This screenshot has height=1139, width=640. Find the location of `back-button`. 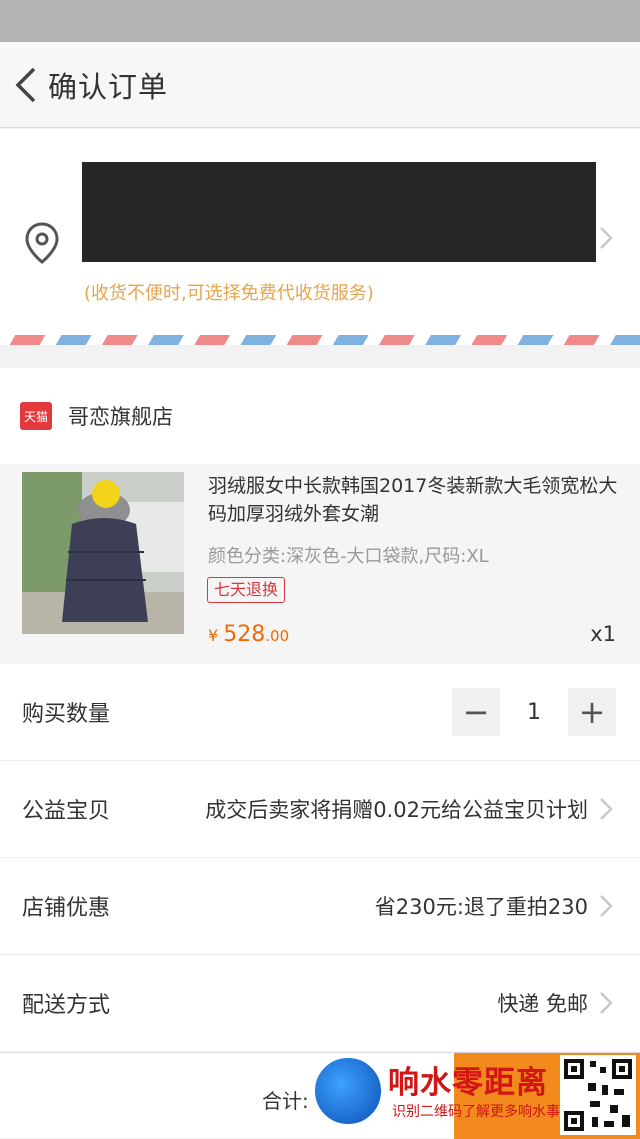

back-button is located at coordinates (26, 85).